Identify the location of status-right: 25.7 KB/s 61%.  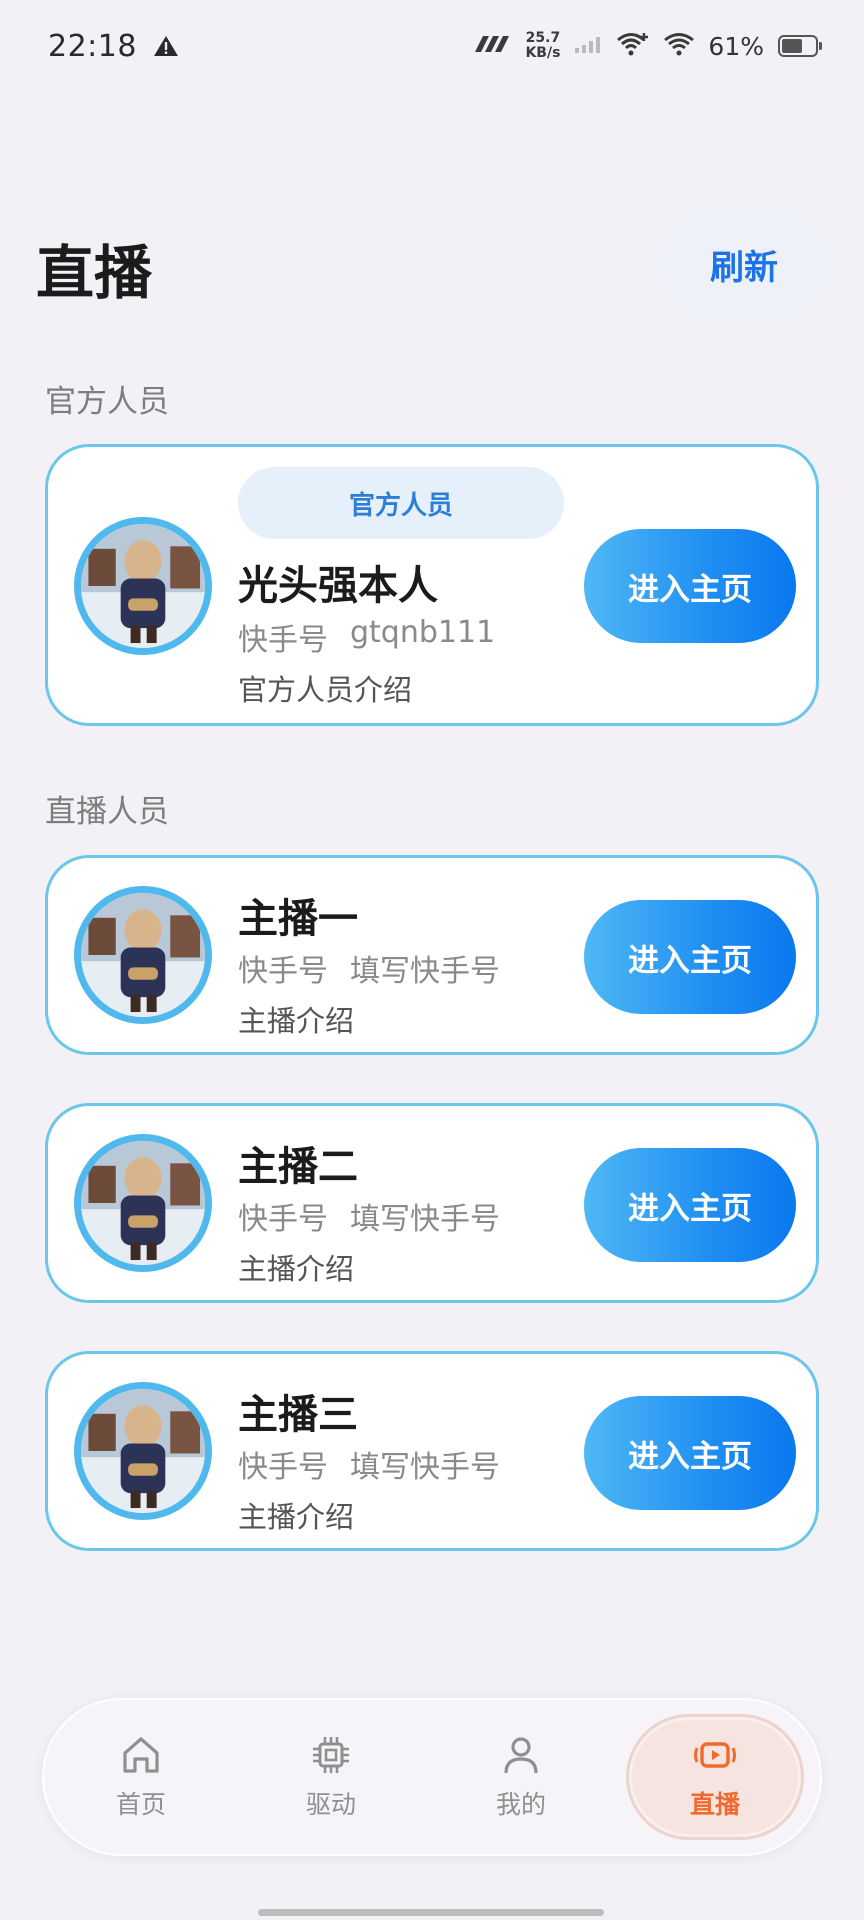
(647, 46).